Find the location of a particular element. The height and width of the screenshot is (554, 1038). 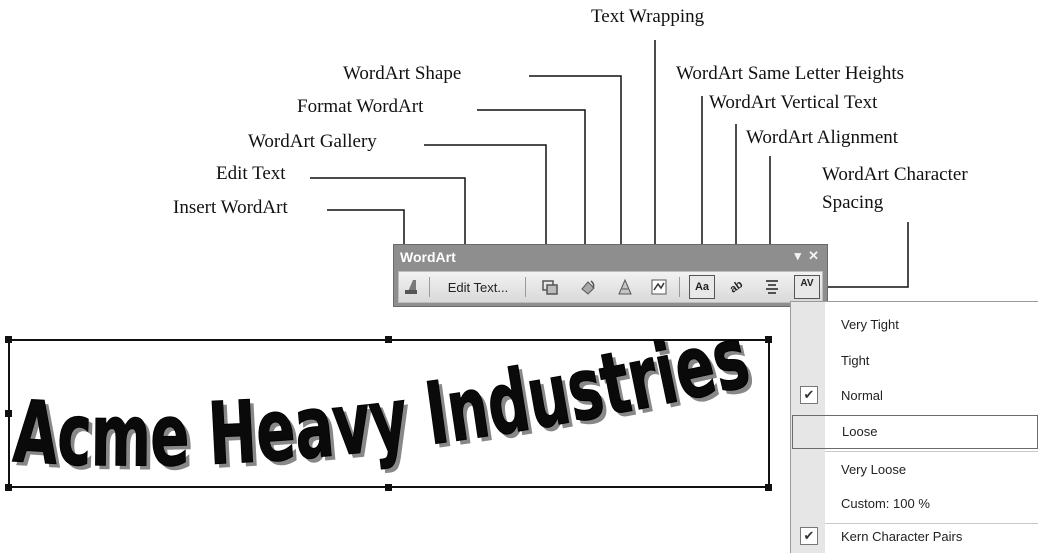

text-wrapping-icon is located at coordinates (659, 287).